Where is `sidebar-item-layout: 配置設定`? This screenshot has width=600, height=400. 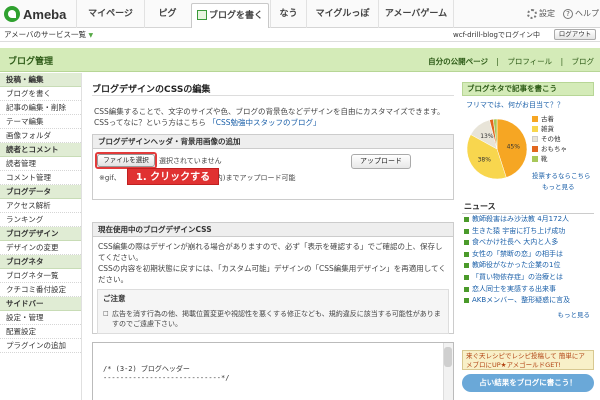
sidebar-item-layout: 配置設定 is located at coordinates (40, 332).